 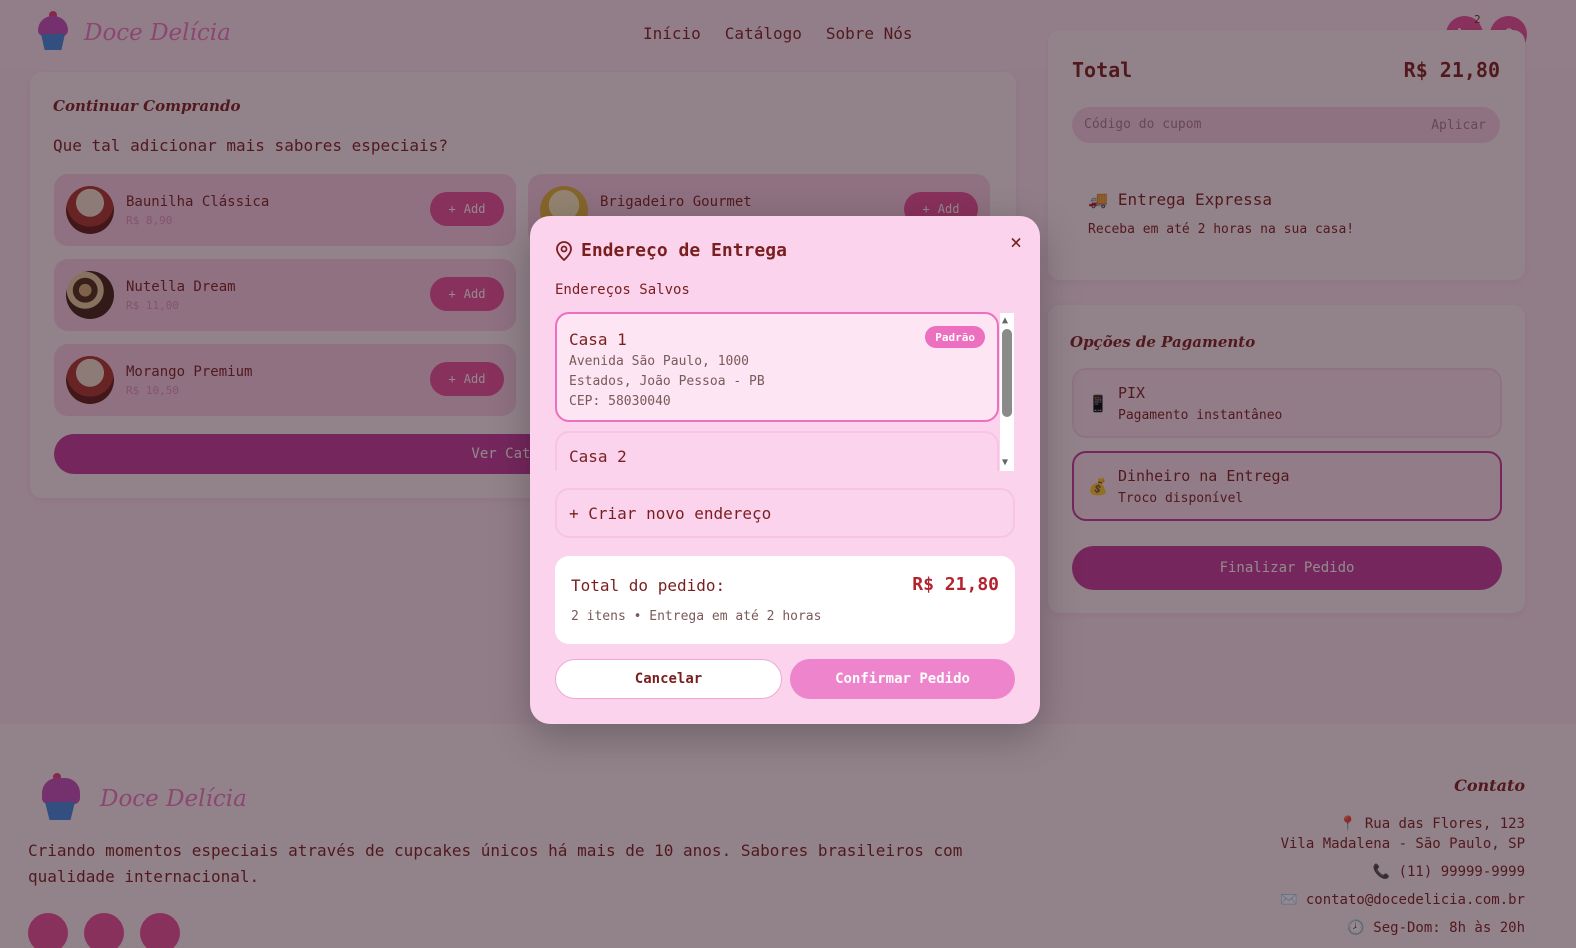 What do you see at coordinates (671, 250) in the screenshot?
I see `modal-title: Endereço de Entrega` at bounding box center [671, 250].